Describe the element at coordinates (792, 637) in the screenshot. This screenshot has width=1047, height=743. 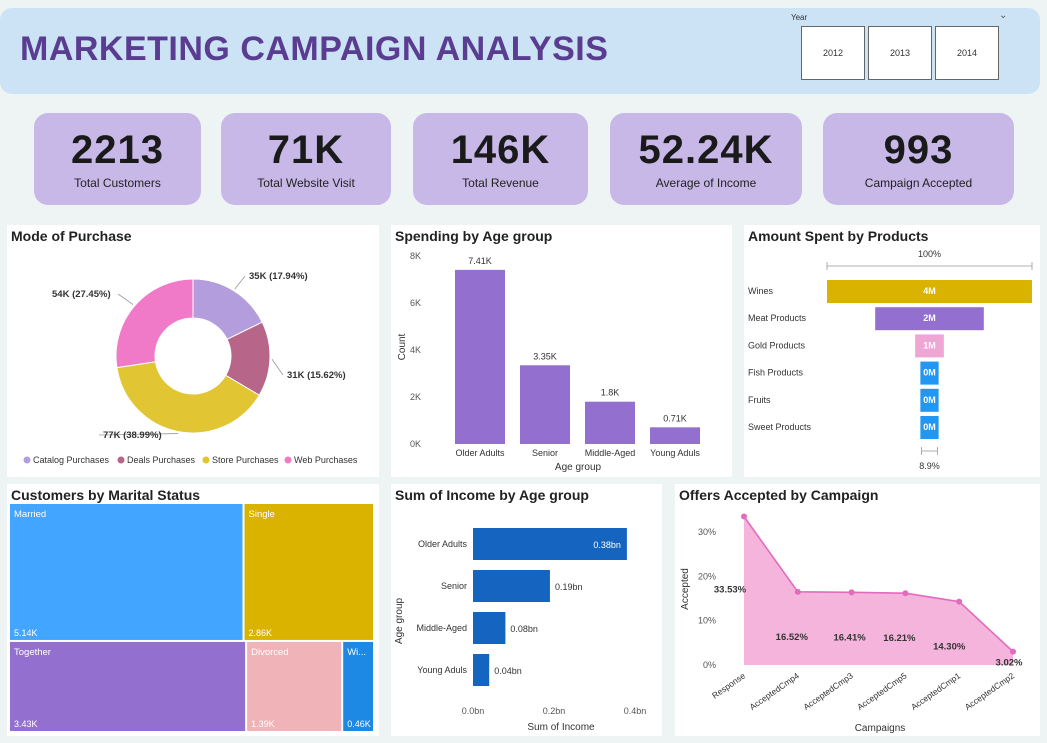
I see `data-label: 16.52%` at that location.